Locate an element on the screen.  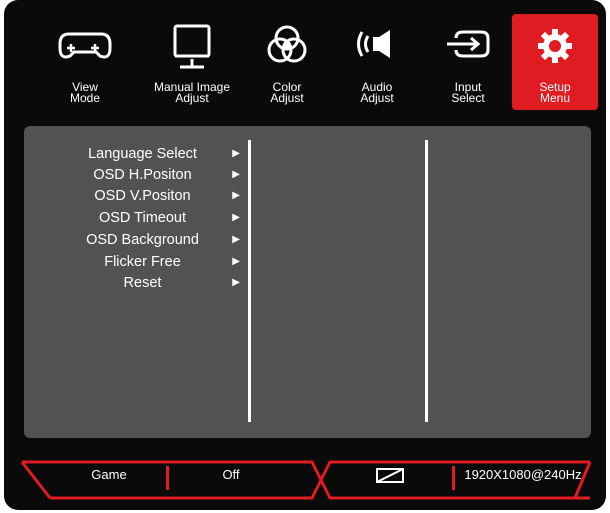
gamepad-icon is located at coordinates (85, 48).